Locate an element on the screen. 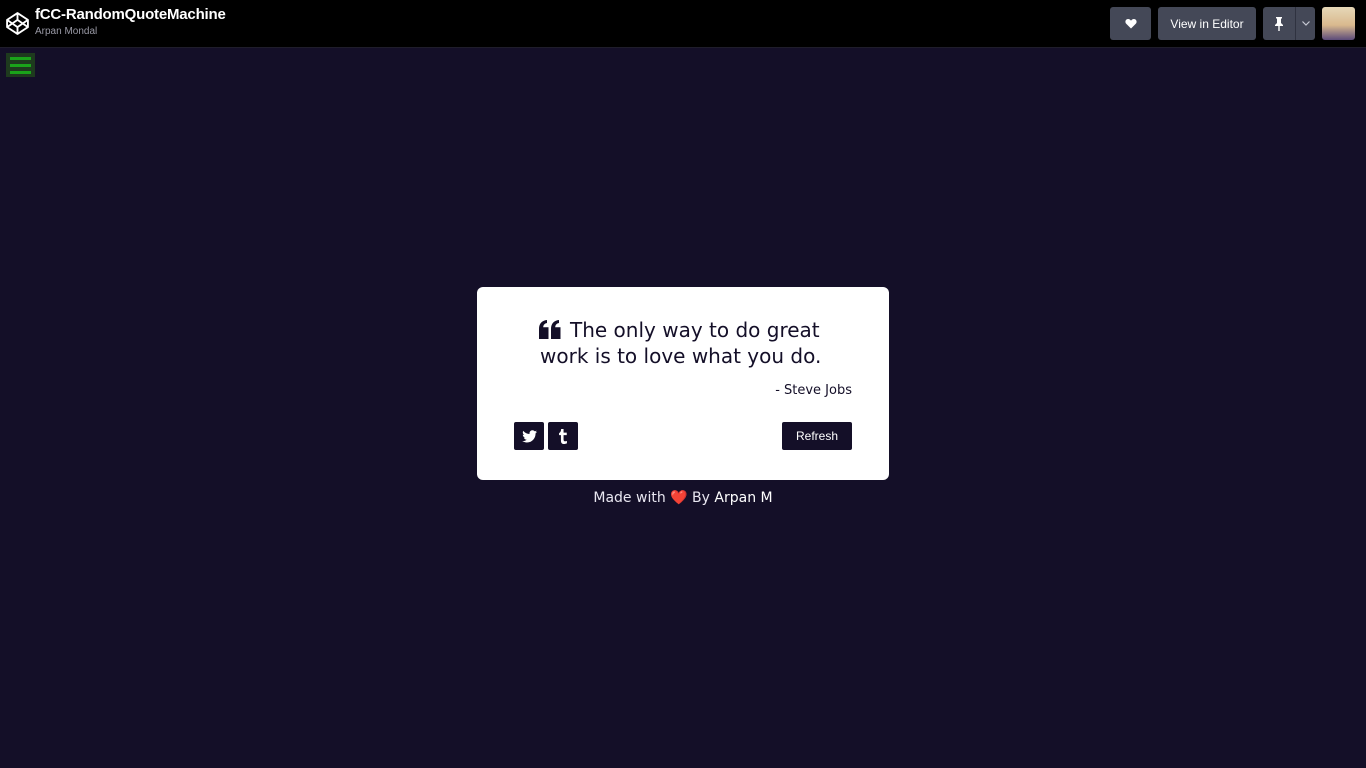 The image size is (1366, 768). heart-icon is located at coordinates (1130, 23).